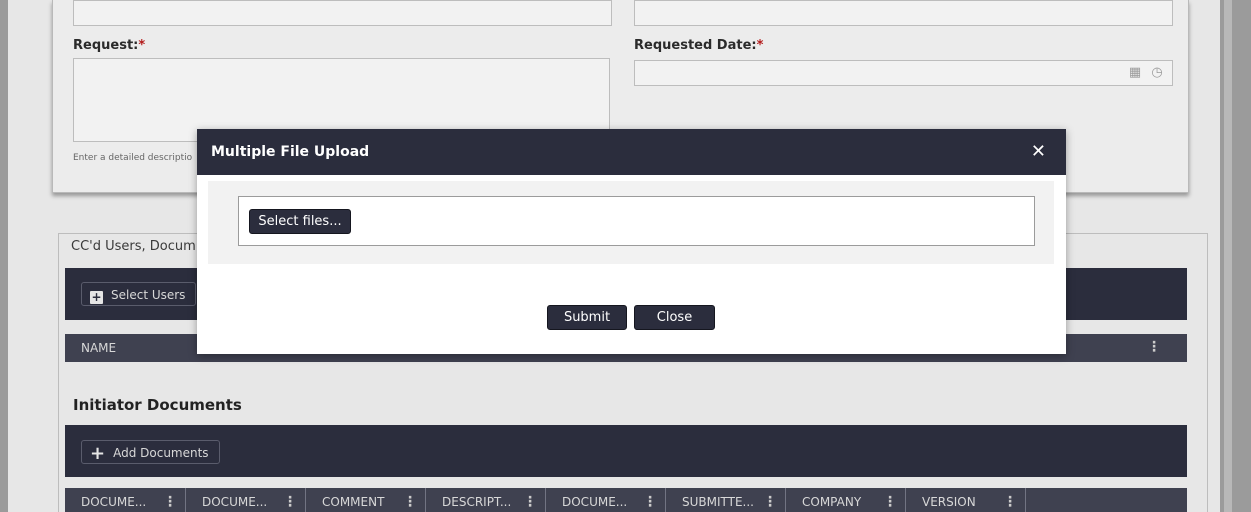 Image resolution: width=1251 pixels, height=512 pixels. Describe the element at coordinates (626, 451) in the screenshot. I see `documents-toolbar: + Add Documents` at that location.